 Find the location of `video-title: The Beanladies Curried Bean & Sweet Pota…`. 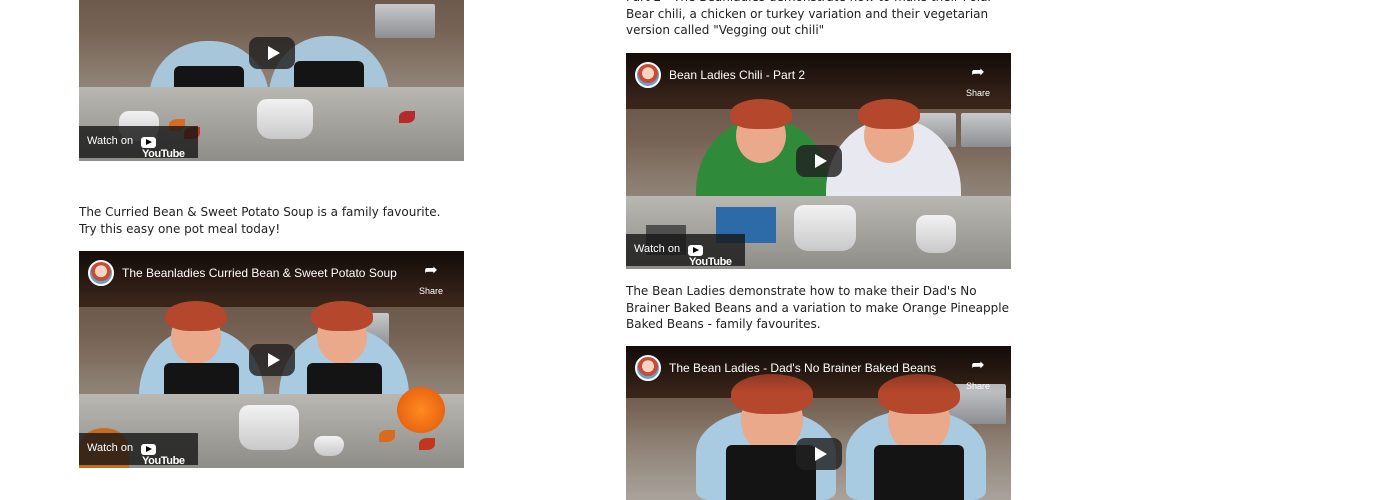

video-title: The Beanladies Curried Bean & Sweet Pota… is located at coordinates (259, 273).